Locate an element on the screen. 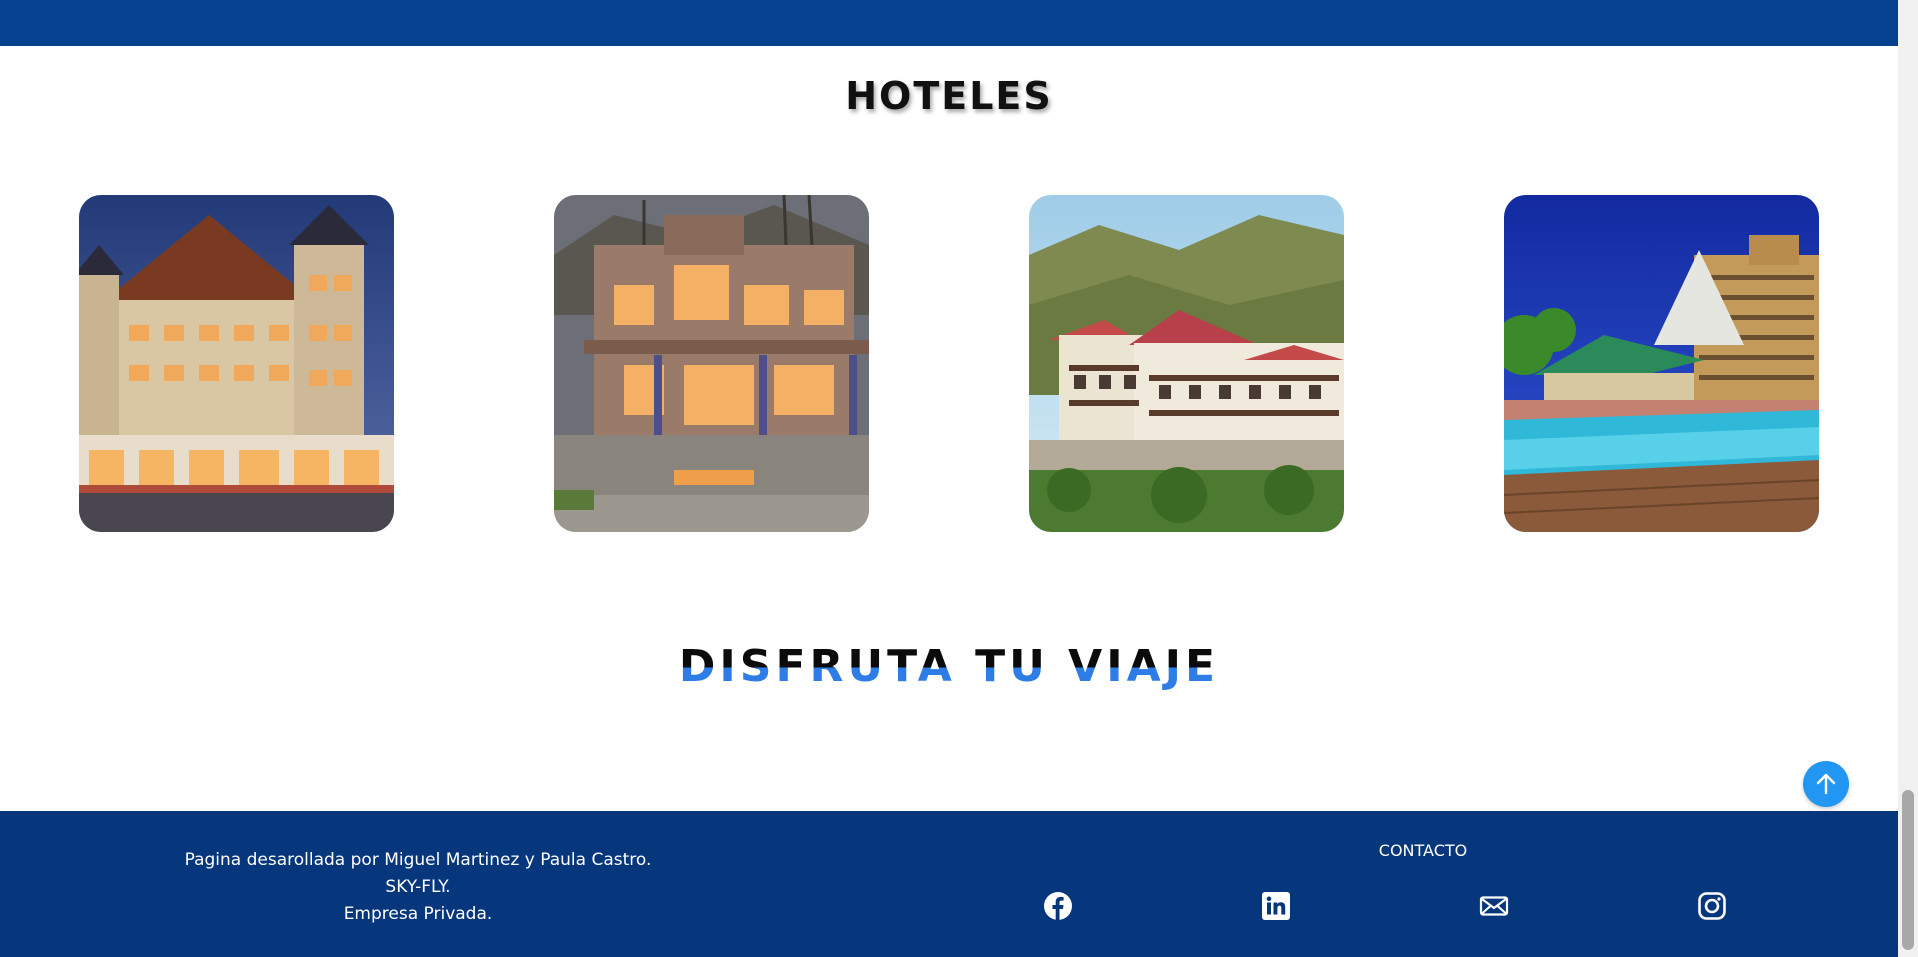  instagram-link is located at coordinates (1712, 906).